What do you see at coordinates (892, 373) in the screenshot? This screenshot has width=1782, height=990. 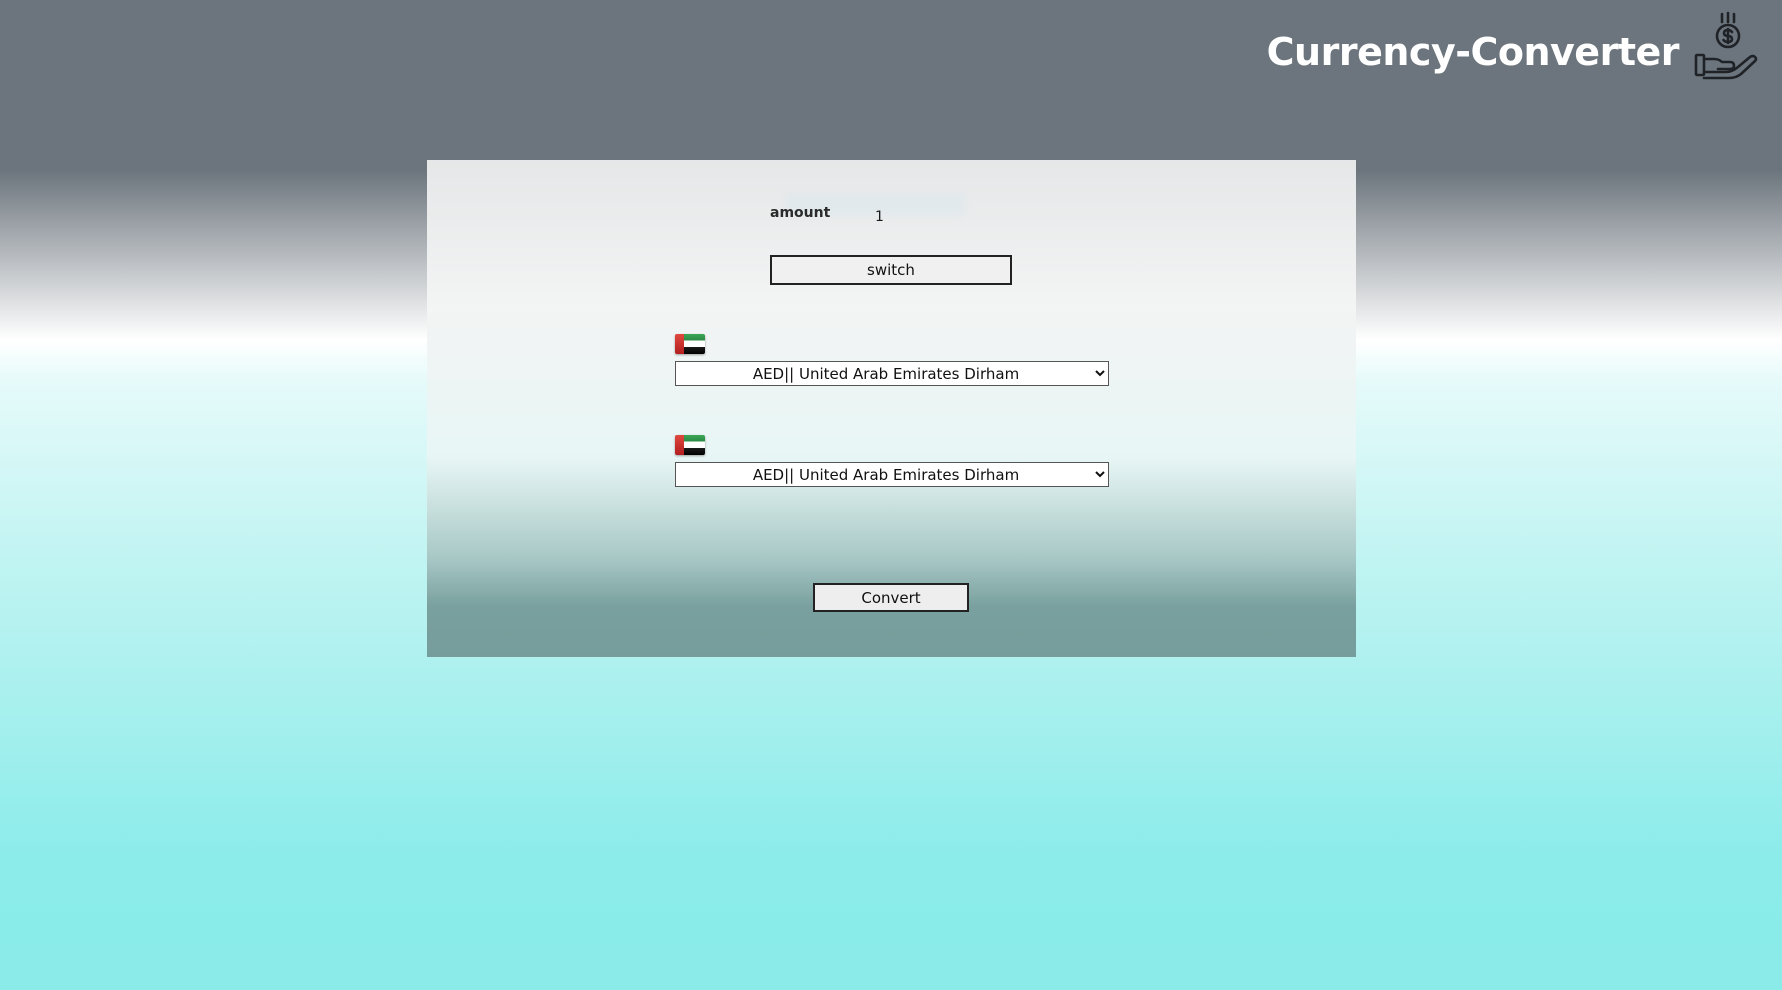 I see `from-currency-select: AED|| United Arab Emirates Dirham` at bounding box center [892, 373].